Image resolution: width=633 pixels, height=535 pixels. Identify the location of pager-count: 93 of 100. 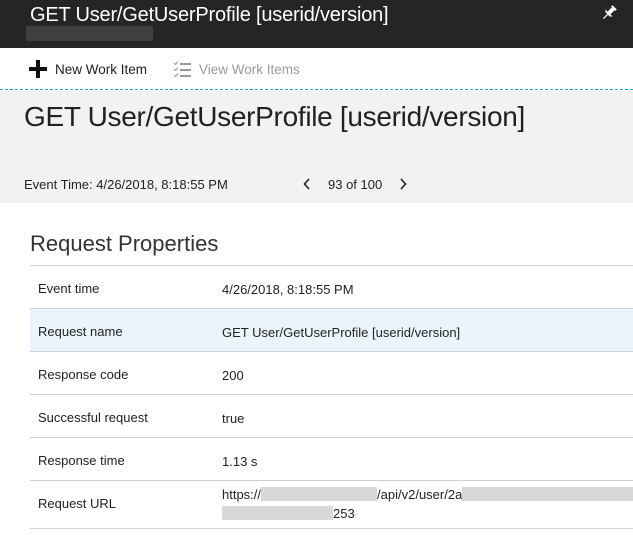
(355, 184).